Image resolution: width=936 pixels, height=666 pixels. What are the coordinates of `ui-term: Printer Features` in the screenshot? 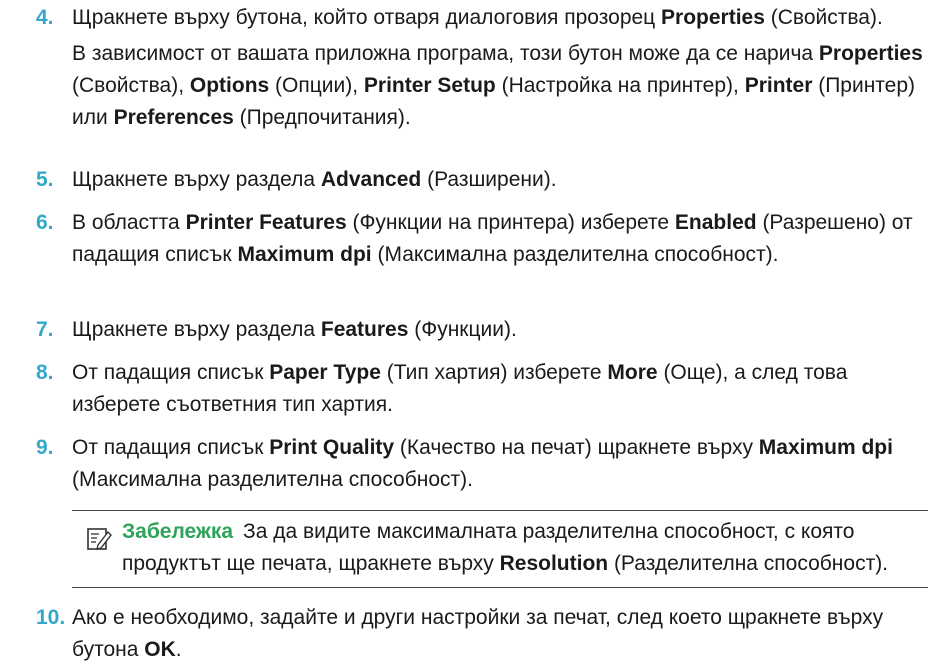 It's located at (266, 222).